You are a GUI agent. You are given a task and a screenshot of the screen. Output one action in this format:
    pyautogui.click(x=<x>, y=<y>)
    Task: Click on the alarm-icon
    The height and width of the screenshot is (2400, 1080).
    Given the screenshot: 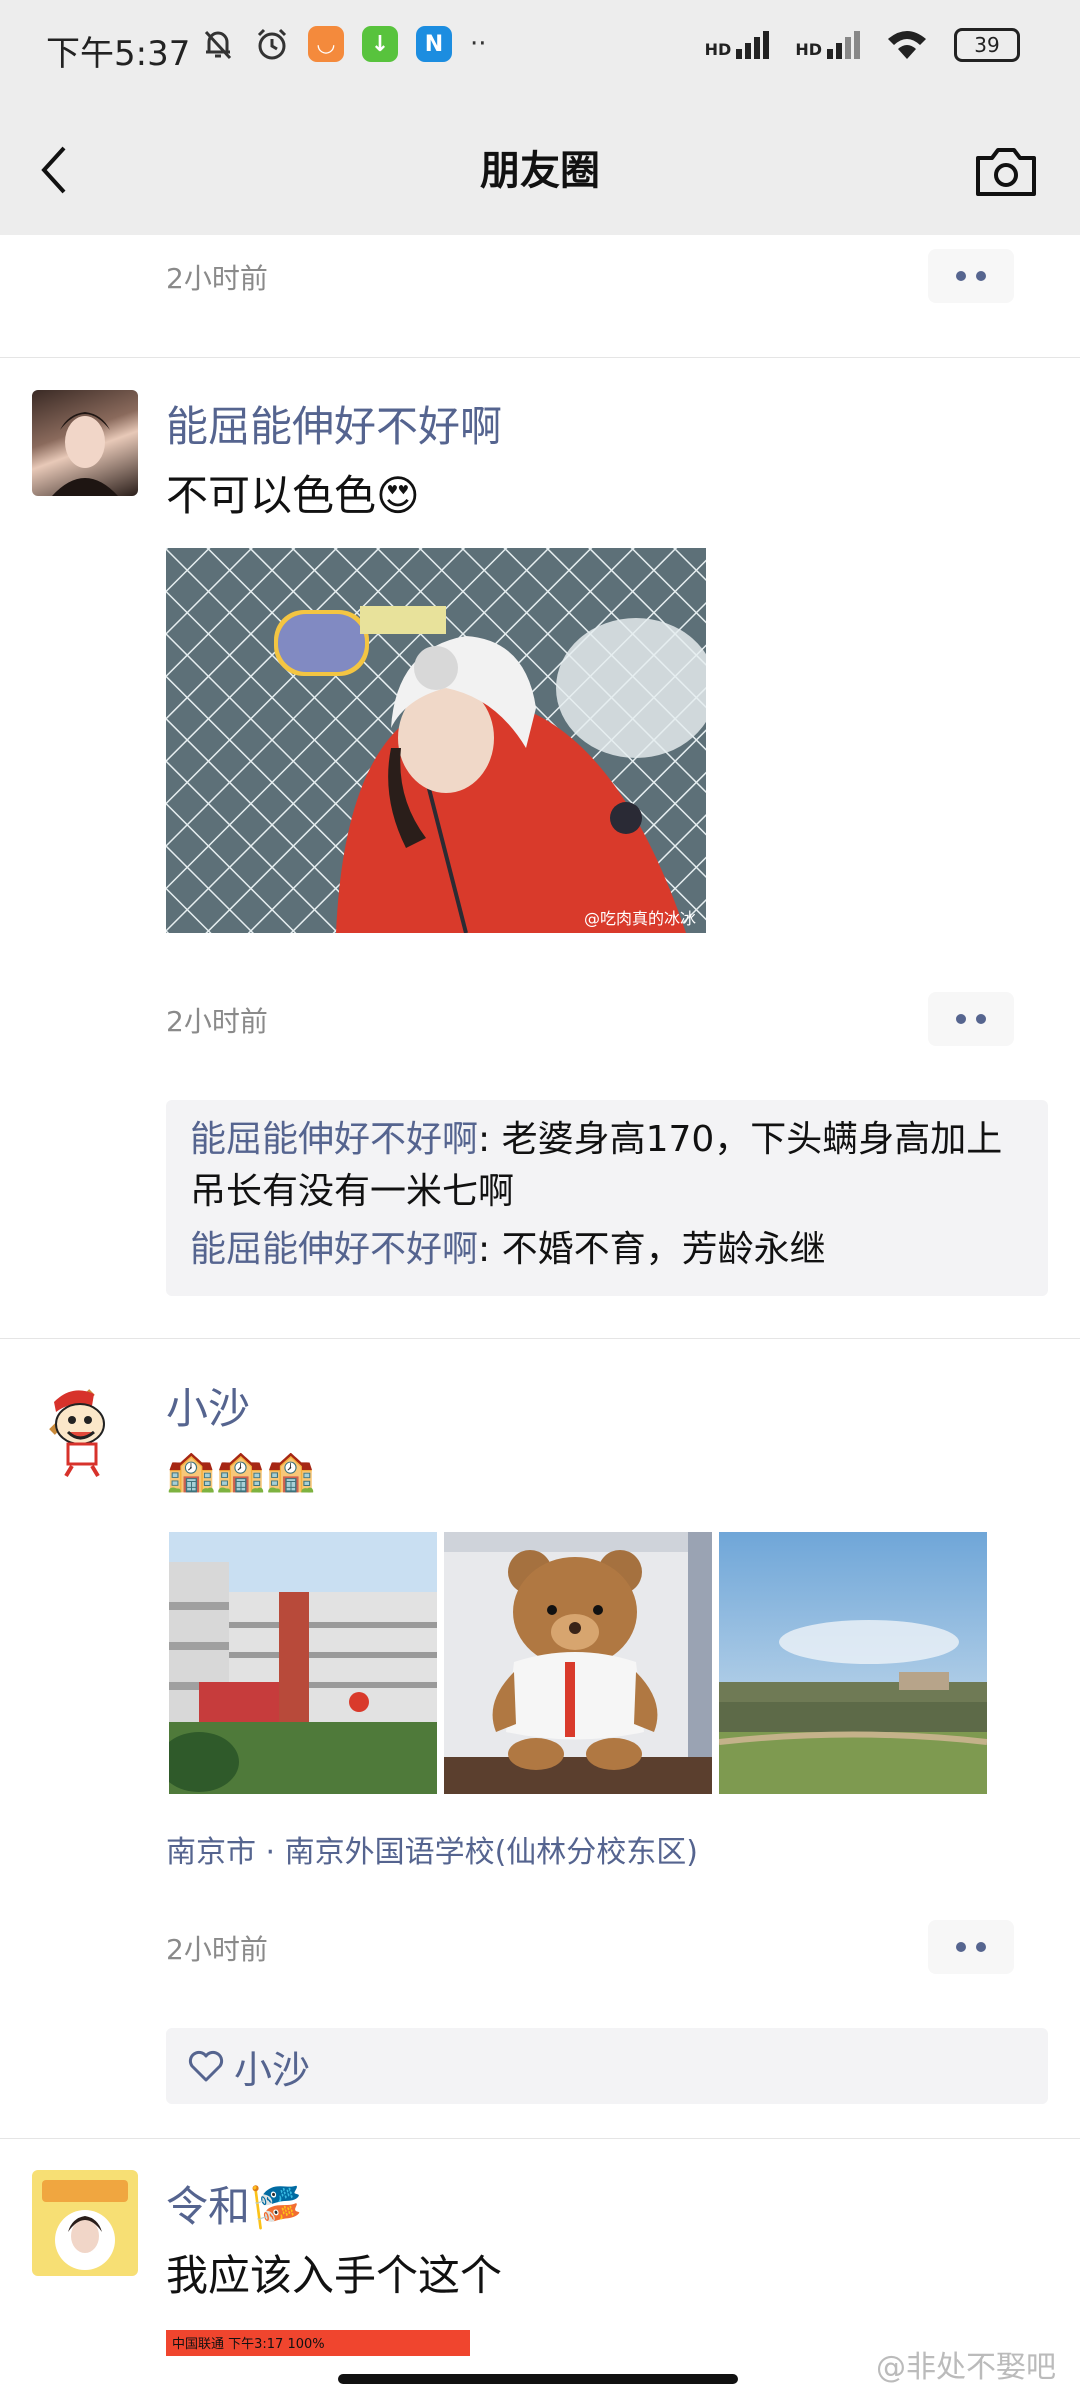 What is the action you would take?
    pyautogui.click(x=272, y=44)
    